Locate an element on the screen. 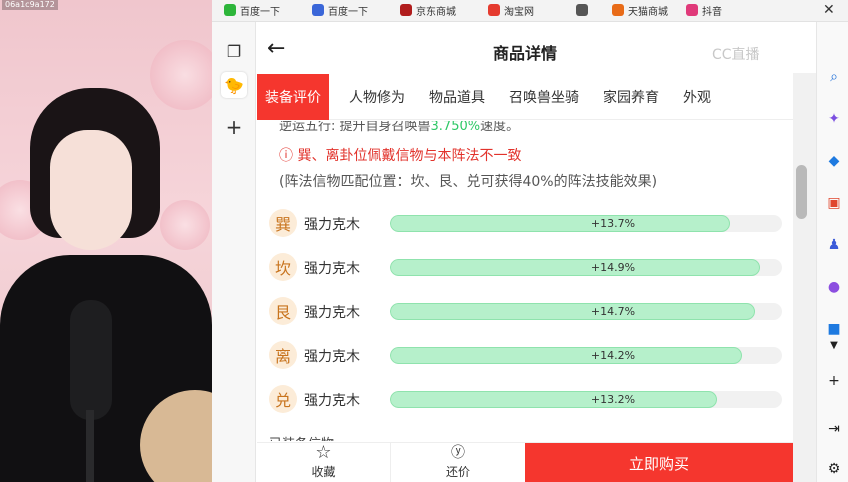 The height and width of the screenshot is (482, 848). yen-circle-icon: ⓨ is located at coordinates (458, 453).